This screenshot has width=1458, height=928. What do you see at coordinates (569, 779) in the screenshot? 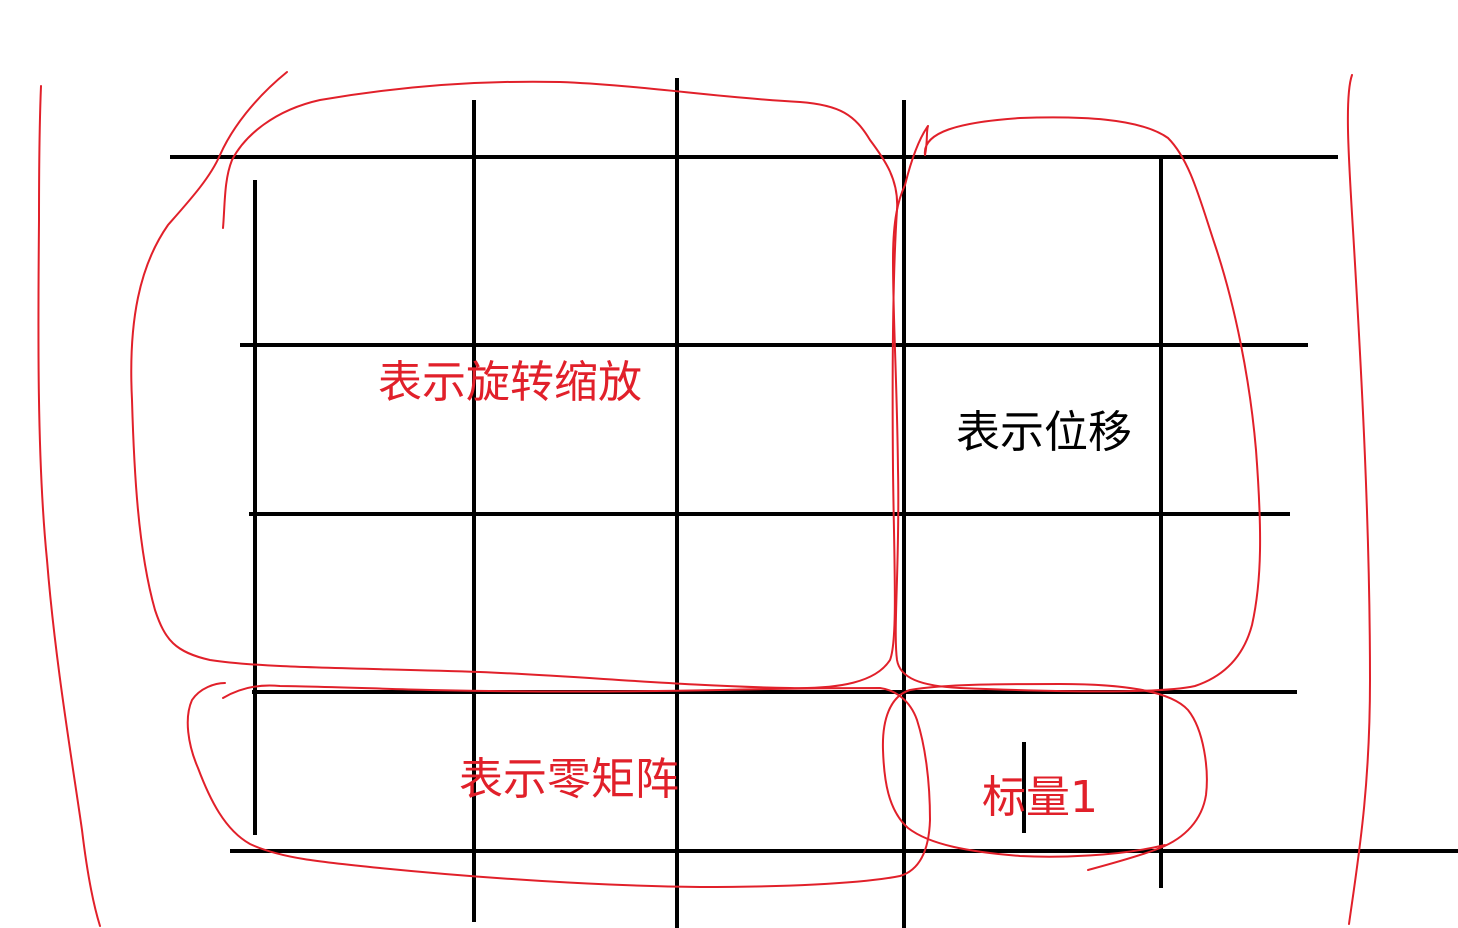
I see `zero-matrix-label: 表示零矩阵` at bounding box center [569, 779].